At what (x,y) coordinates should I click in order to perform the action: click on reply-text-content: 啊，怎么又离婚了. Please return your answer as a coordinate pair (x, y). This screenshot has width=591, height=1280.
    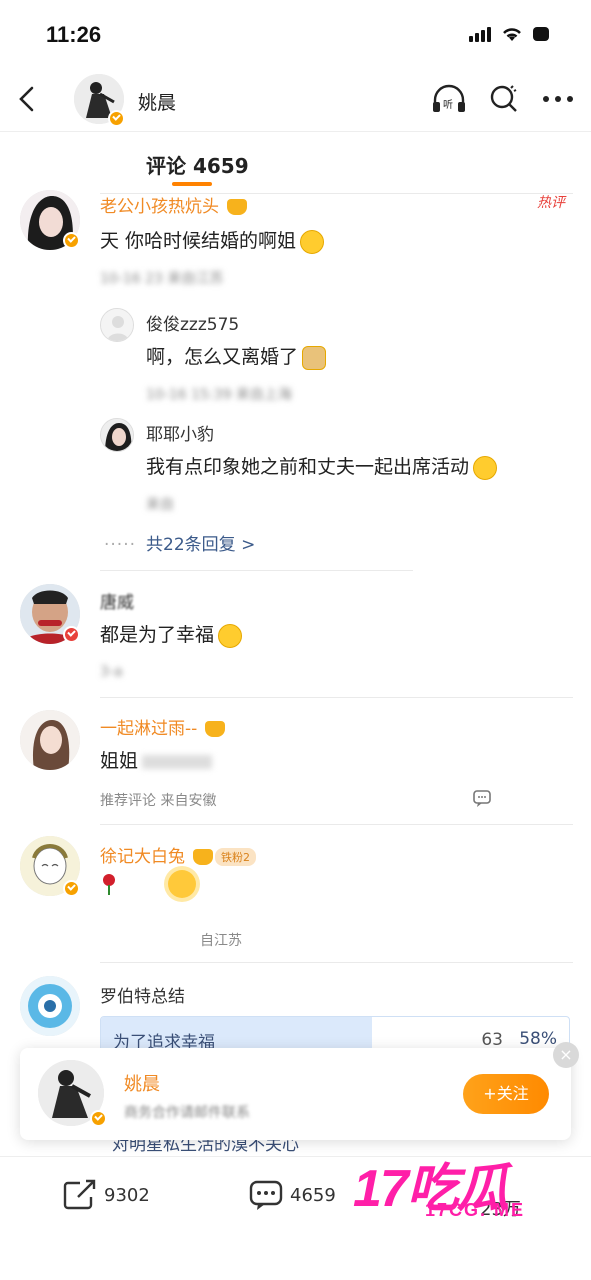
    Looking at the image, I should click on (222, 357).